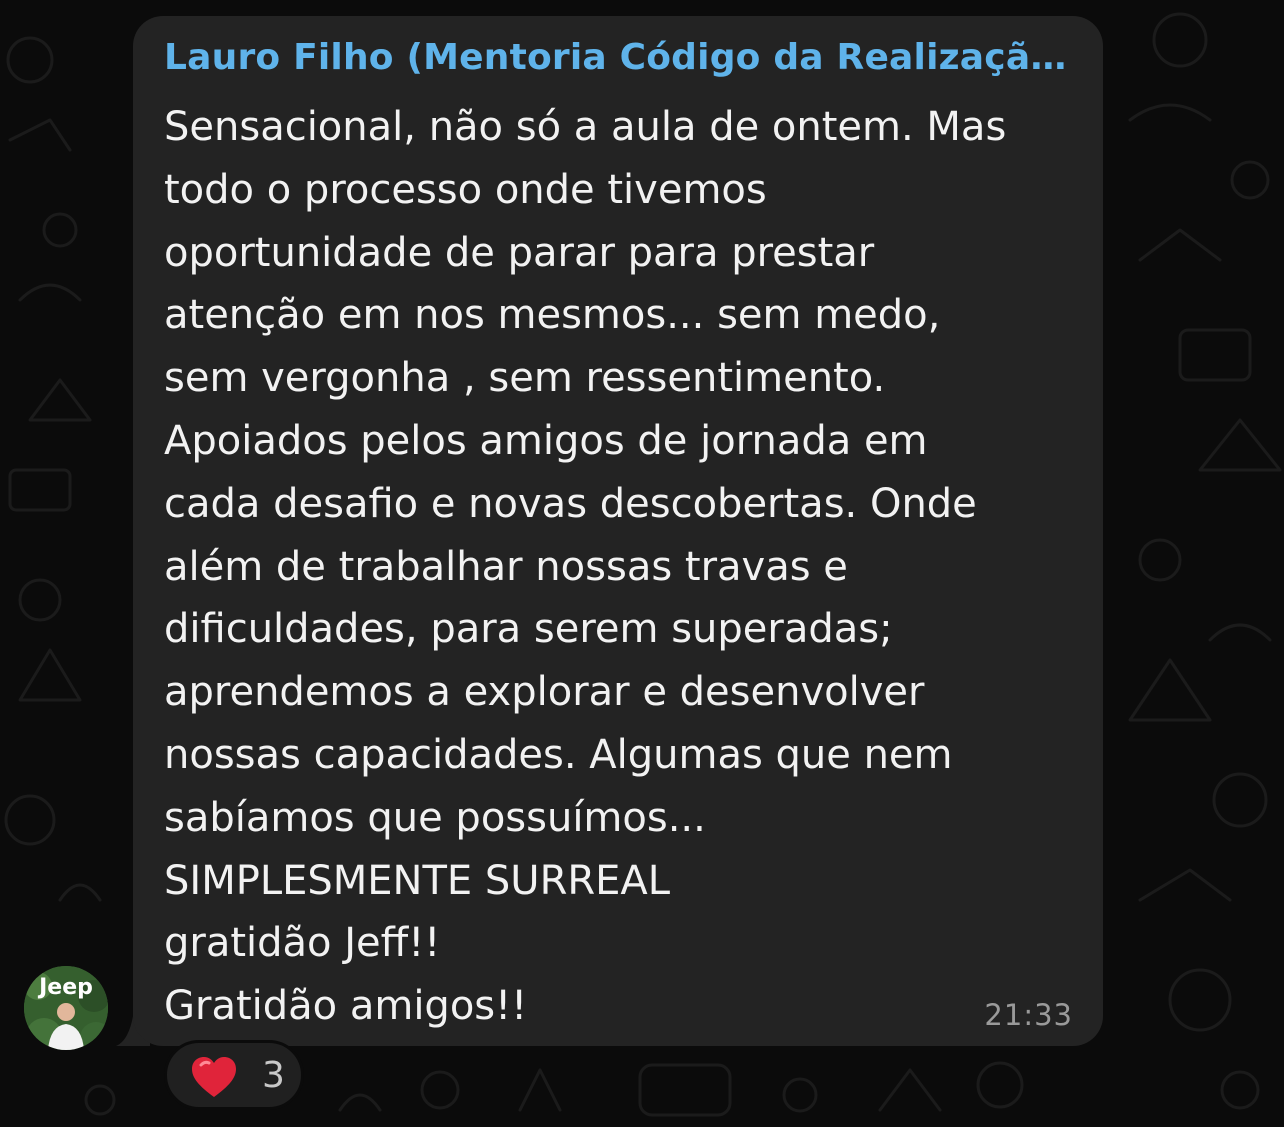 The height and width of the screenshot is (1127, 1284). What do you see at coordinates (346, 1006) in the screenshot?
I see `message-line: Gratidão amigos!!` at bounding box center [346, 1006].